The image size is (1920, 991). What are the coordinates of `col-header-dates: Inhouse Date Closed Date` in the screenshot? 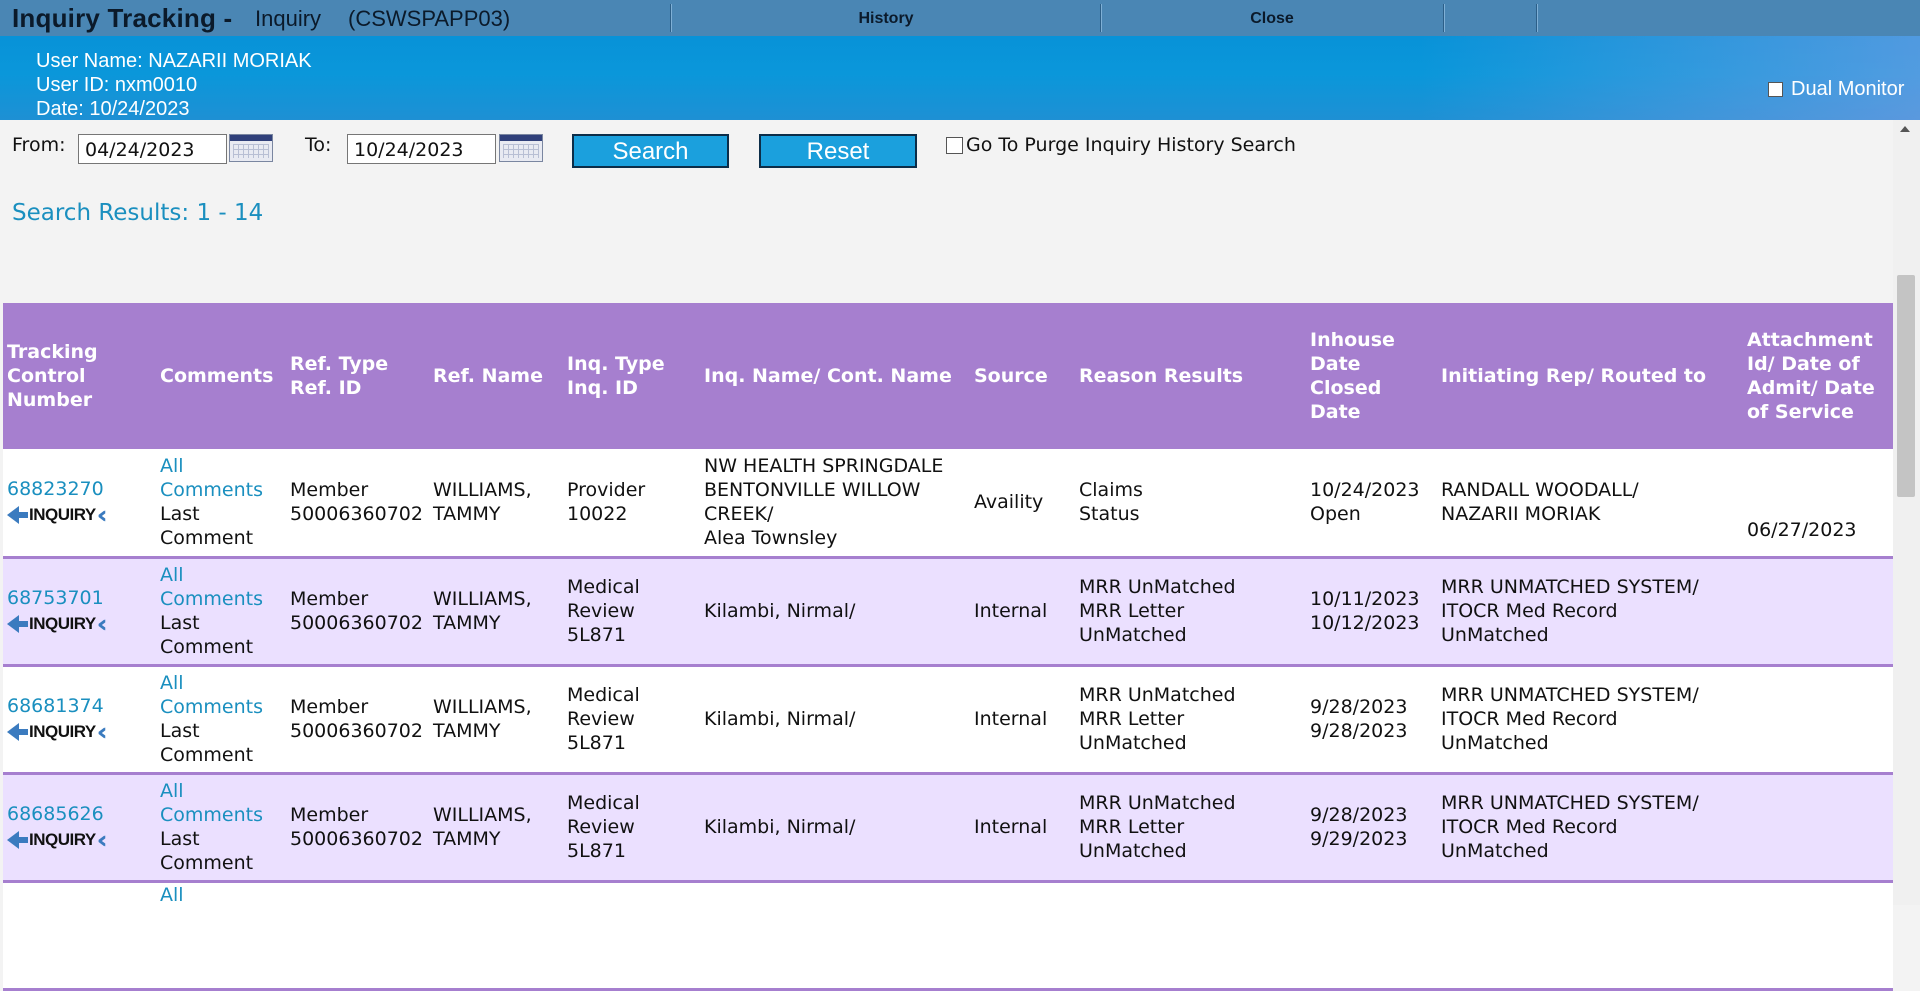 It's located at (1371, 376).